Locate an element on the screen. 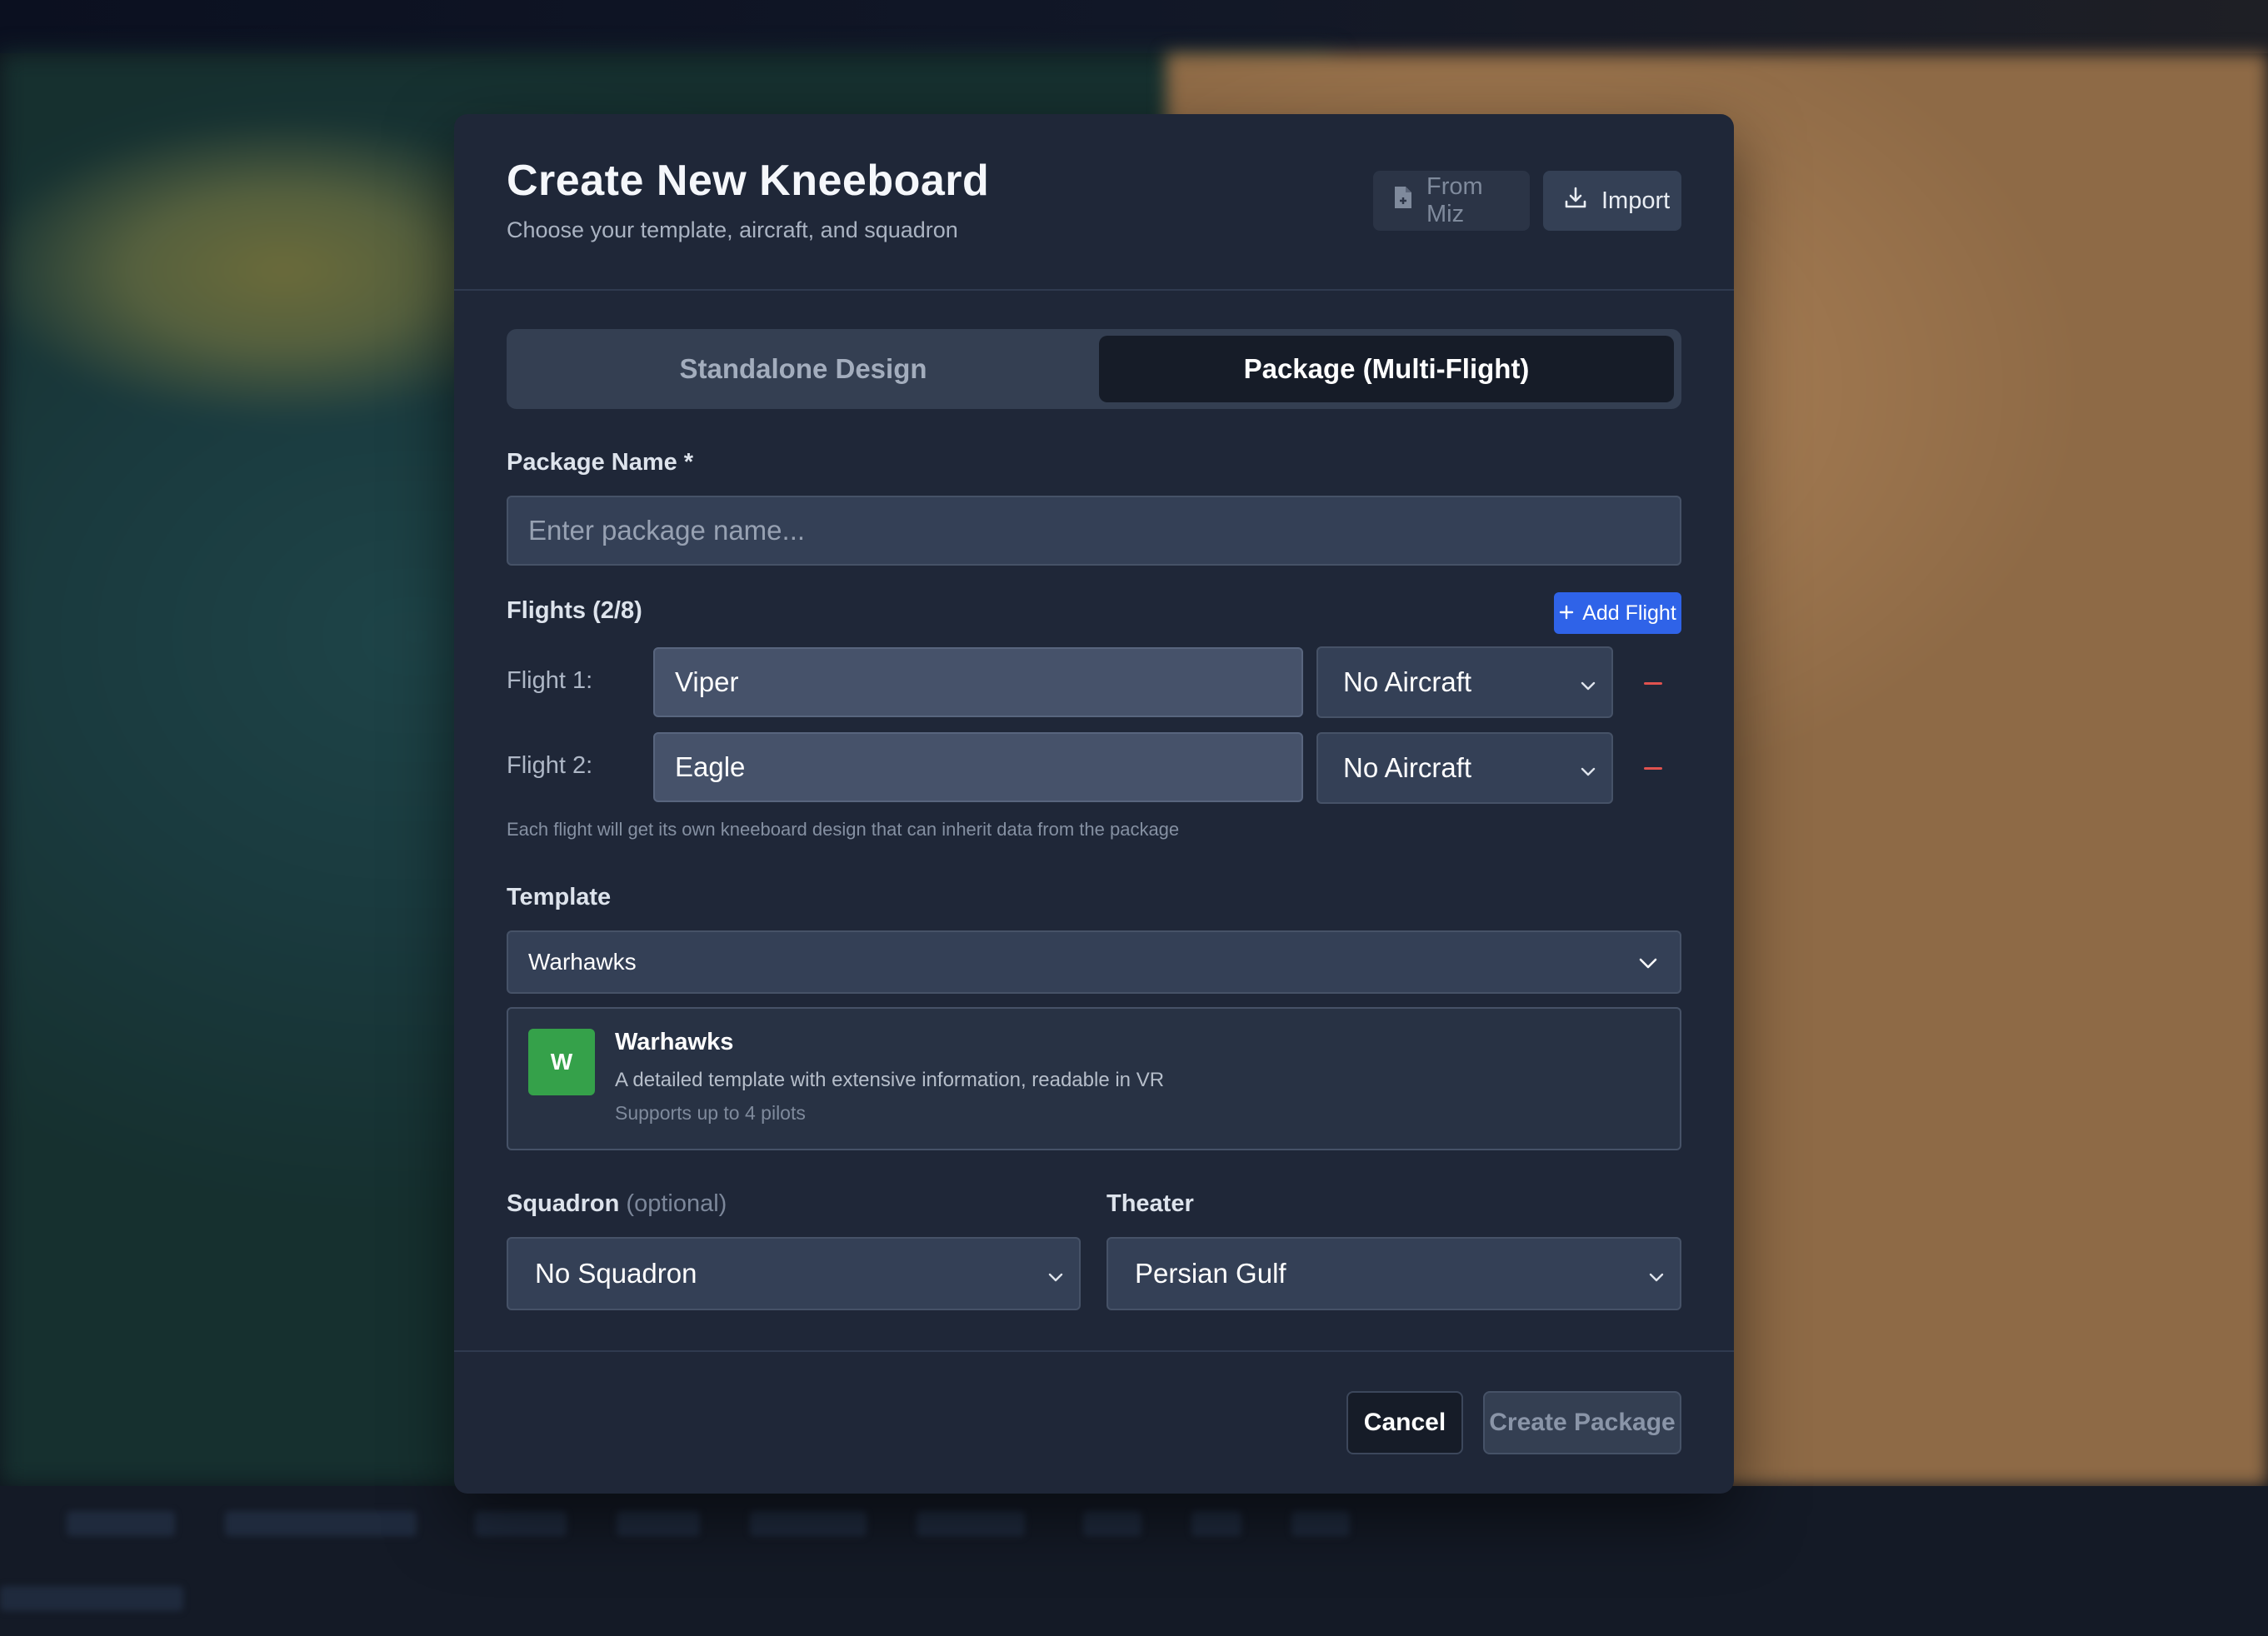 The width and height of the screenshot is (2268, 1636). flight-1-aircraft-select: No Aircraft is located at coordinates (1464, 682).